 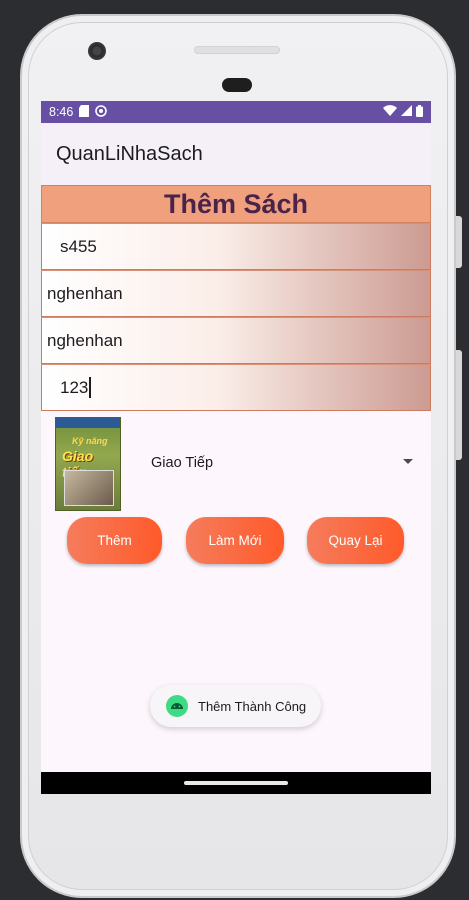 What do you see at coordinates (84, 112) in the screenshot?
I see `sd-card-icon` at bounding box center [84, 112].